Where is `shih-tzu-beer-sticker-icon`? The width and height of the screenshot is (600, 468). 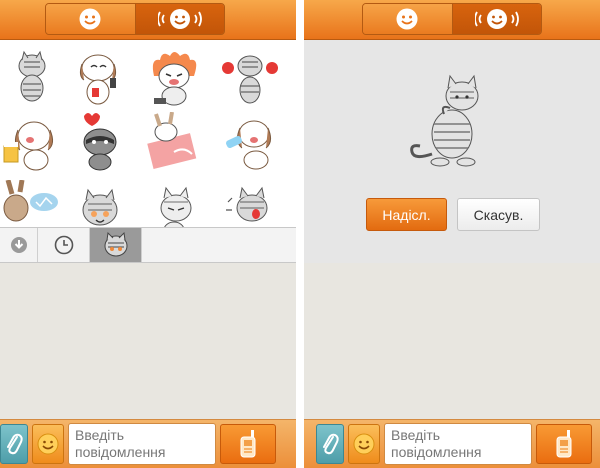
shih-tzu-beer-sticker-icon is located at coordinates (32, 142).